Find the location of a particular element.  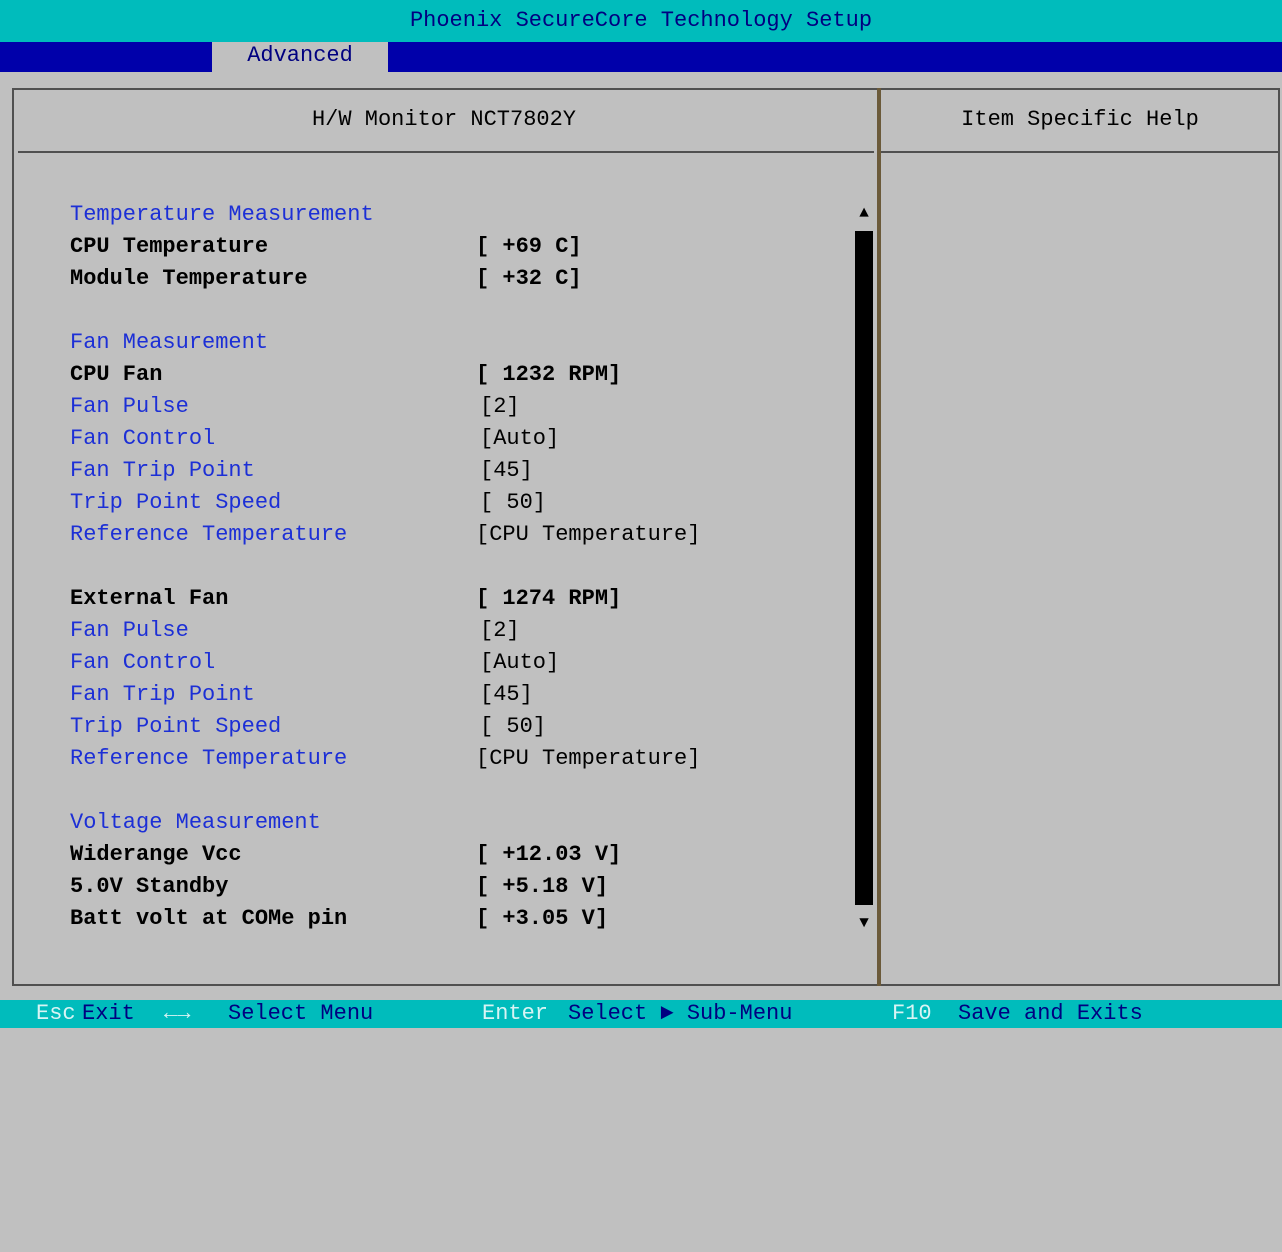

esc-key: Esc is located at coordinates (56, 1013).